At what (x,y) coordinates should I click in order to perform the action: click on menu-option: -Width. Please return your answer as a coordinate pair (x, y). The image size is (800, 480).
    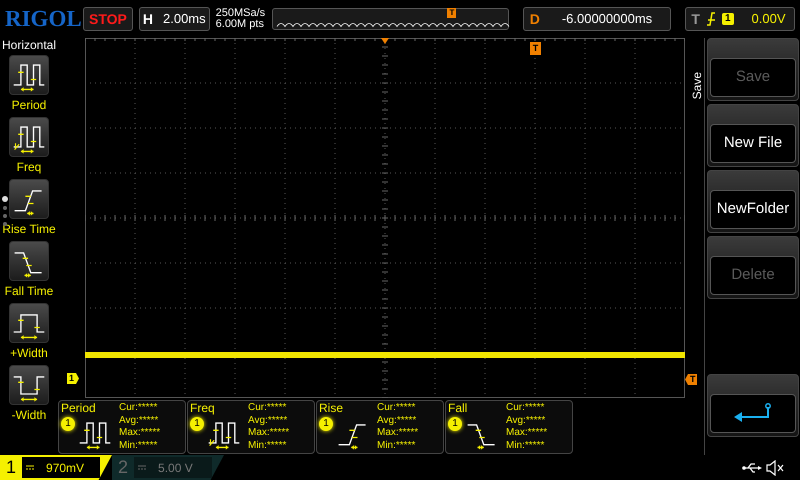
    Looking at the image, I should click on (29, 395).